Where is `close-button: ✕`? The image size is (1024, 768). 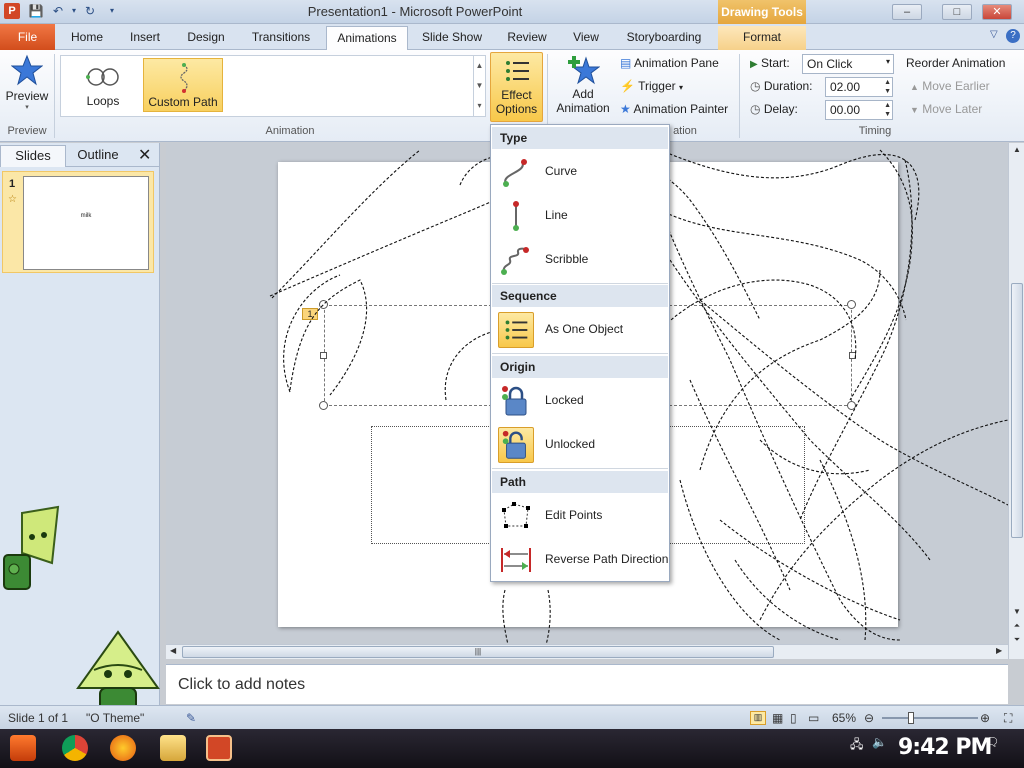 close-button: ✕ is located at coordinates (997, 12).